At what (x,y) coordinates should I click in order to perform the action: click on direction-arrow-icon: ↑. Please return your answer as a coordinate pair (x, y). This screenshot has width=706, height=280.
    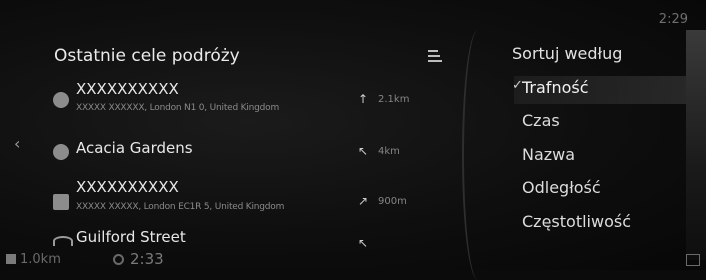
    Looking at the image, I should click on (363, 99).